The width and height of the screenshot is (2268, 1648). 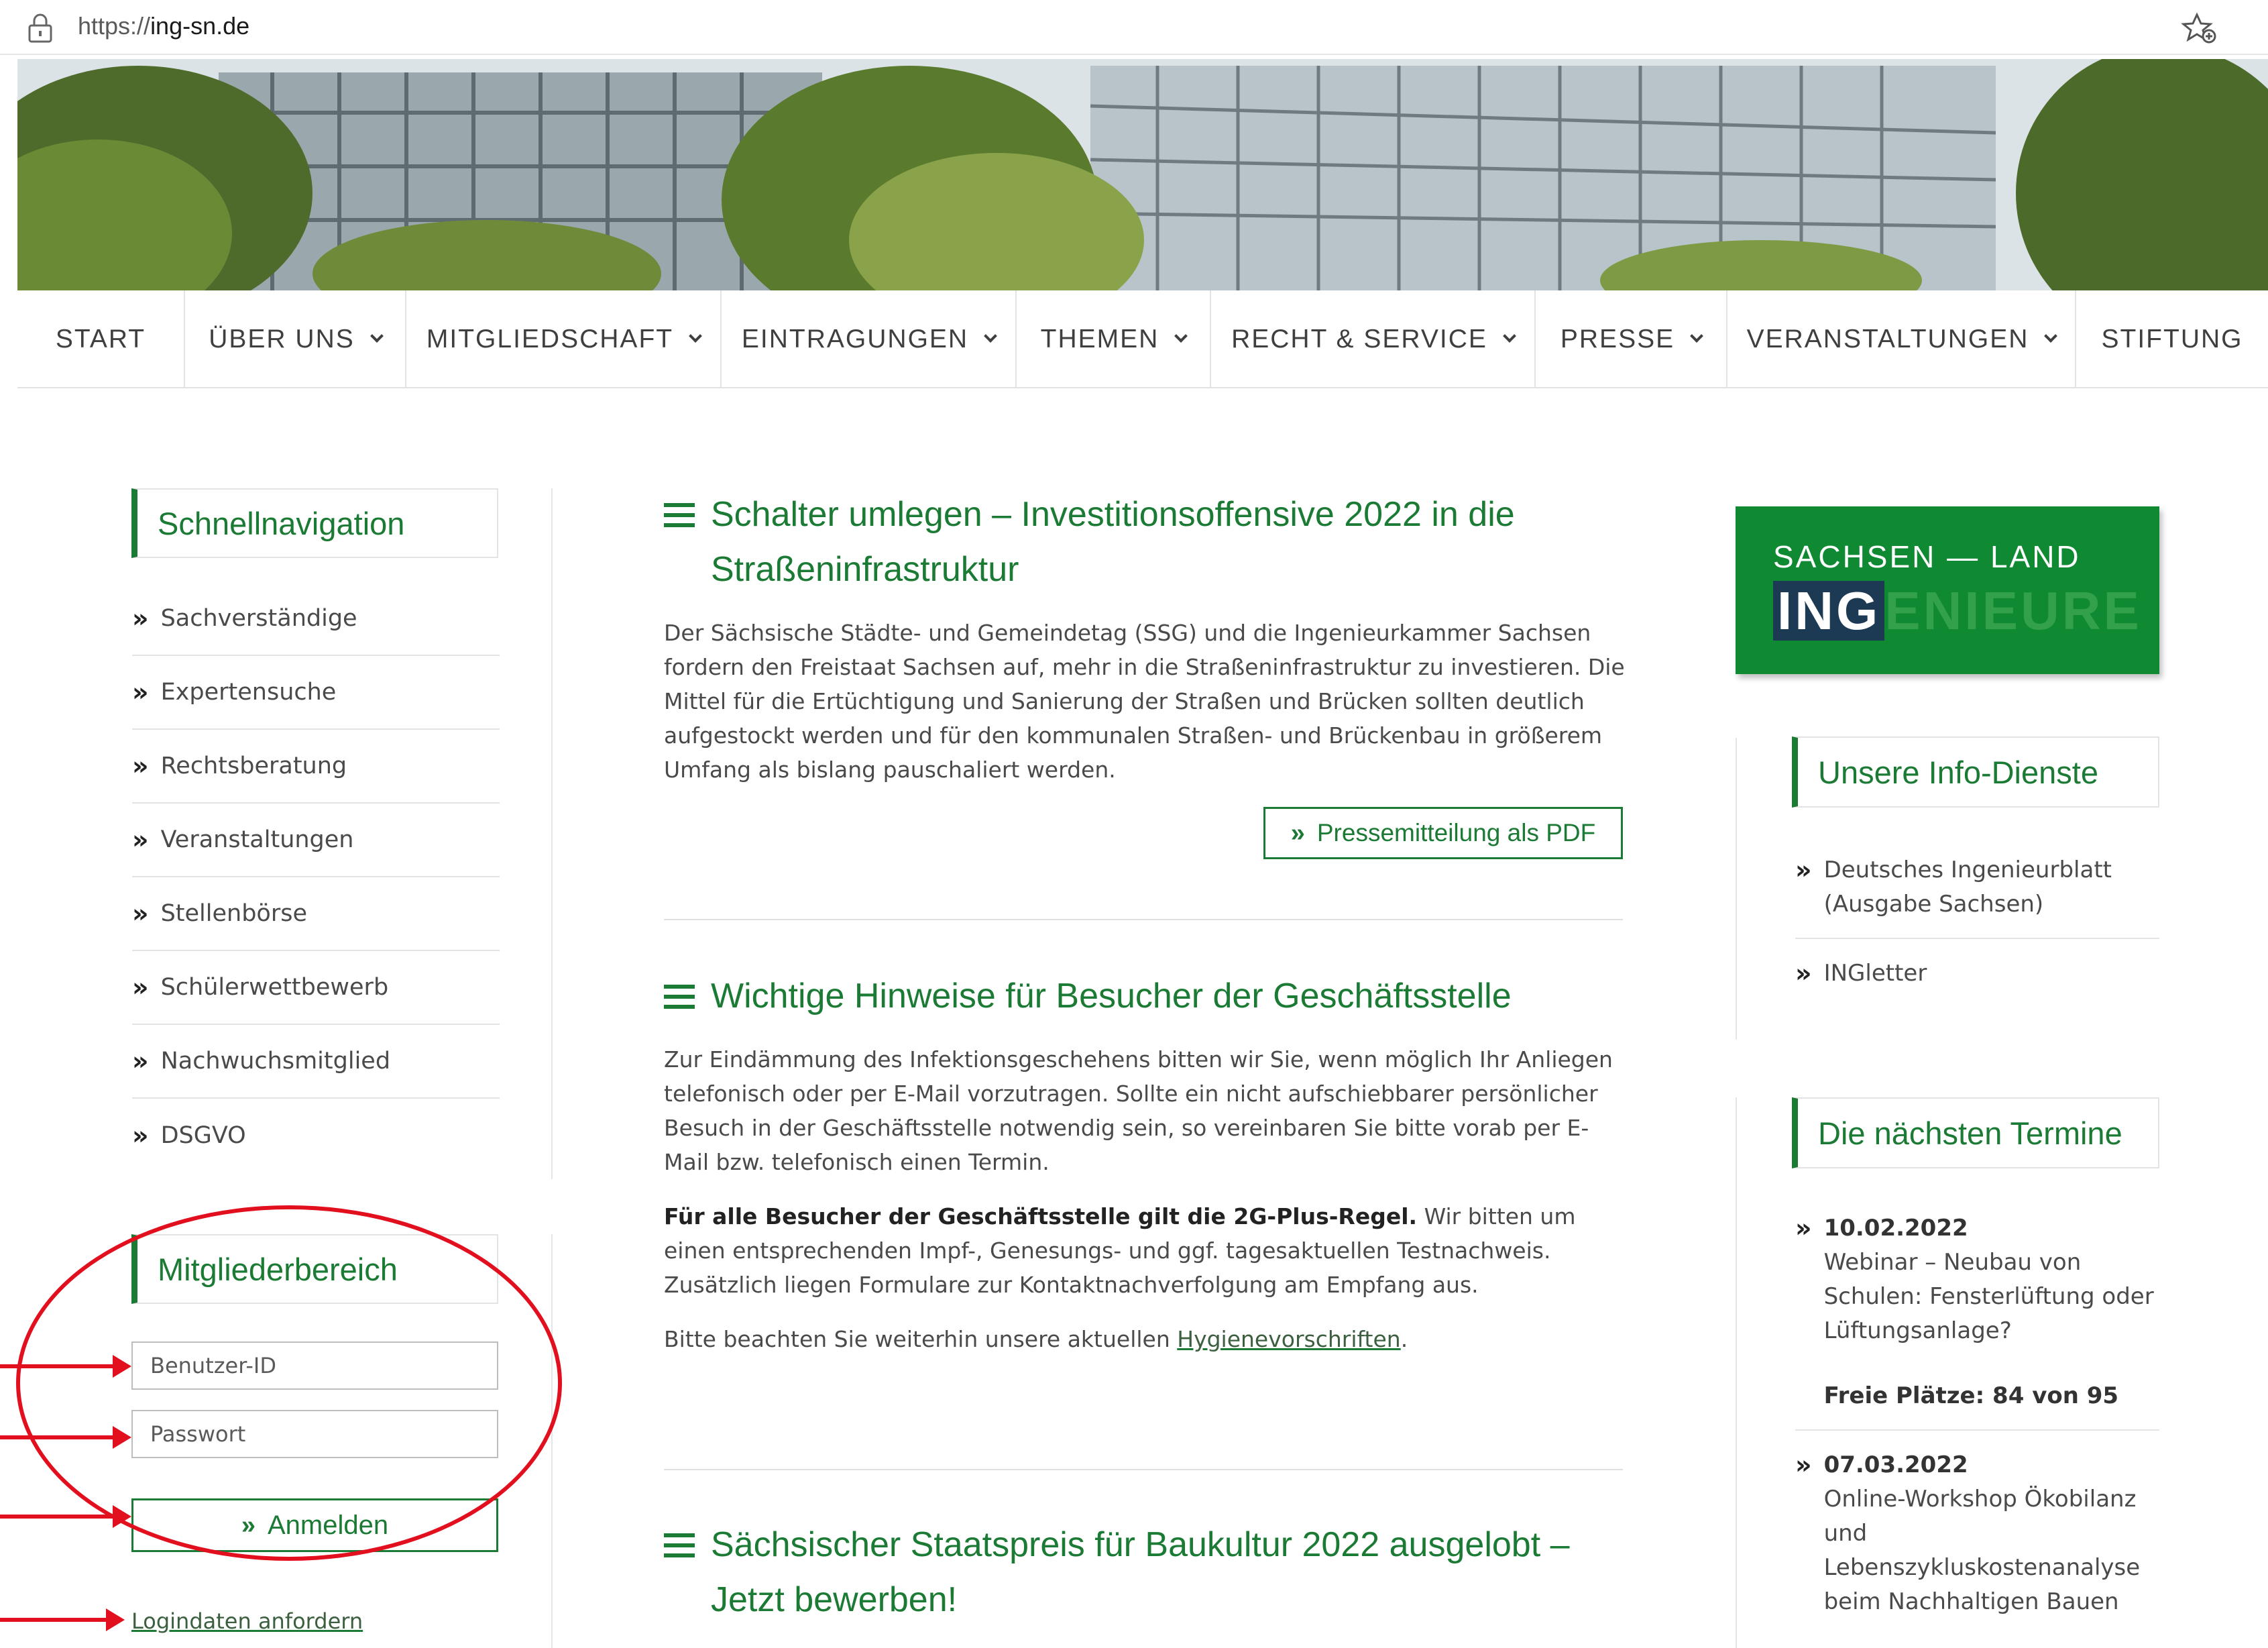 I want to click on nav-themen: THEMEN, so click(x=1114, y=339).